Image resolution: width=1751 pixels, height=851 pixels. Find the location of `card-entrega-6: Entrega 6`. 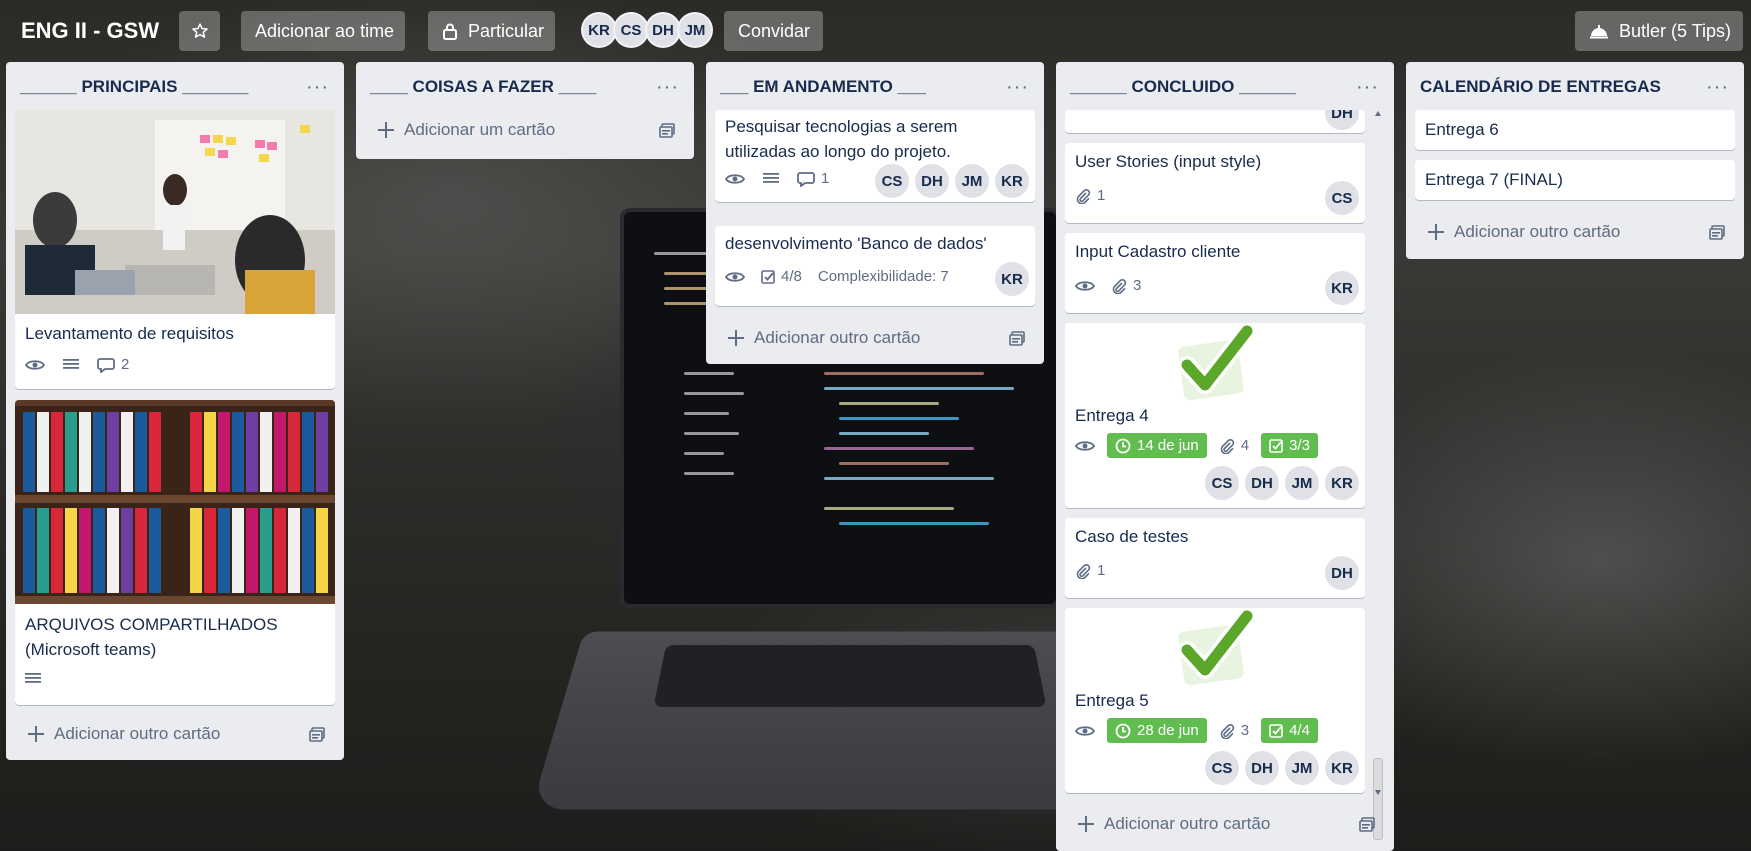

card-entrega-6: Entrega 6 is located at coordinates (1575, 130).